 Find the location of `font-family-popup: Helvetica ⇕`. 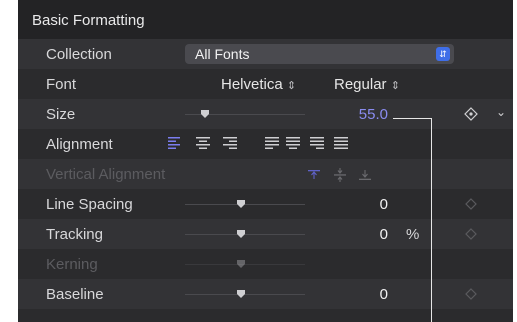

font-family-popup: Helvetica ⇕ is located at coordinates (258, 84).